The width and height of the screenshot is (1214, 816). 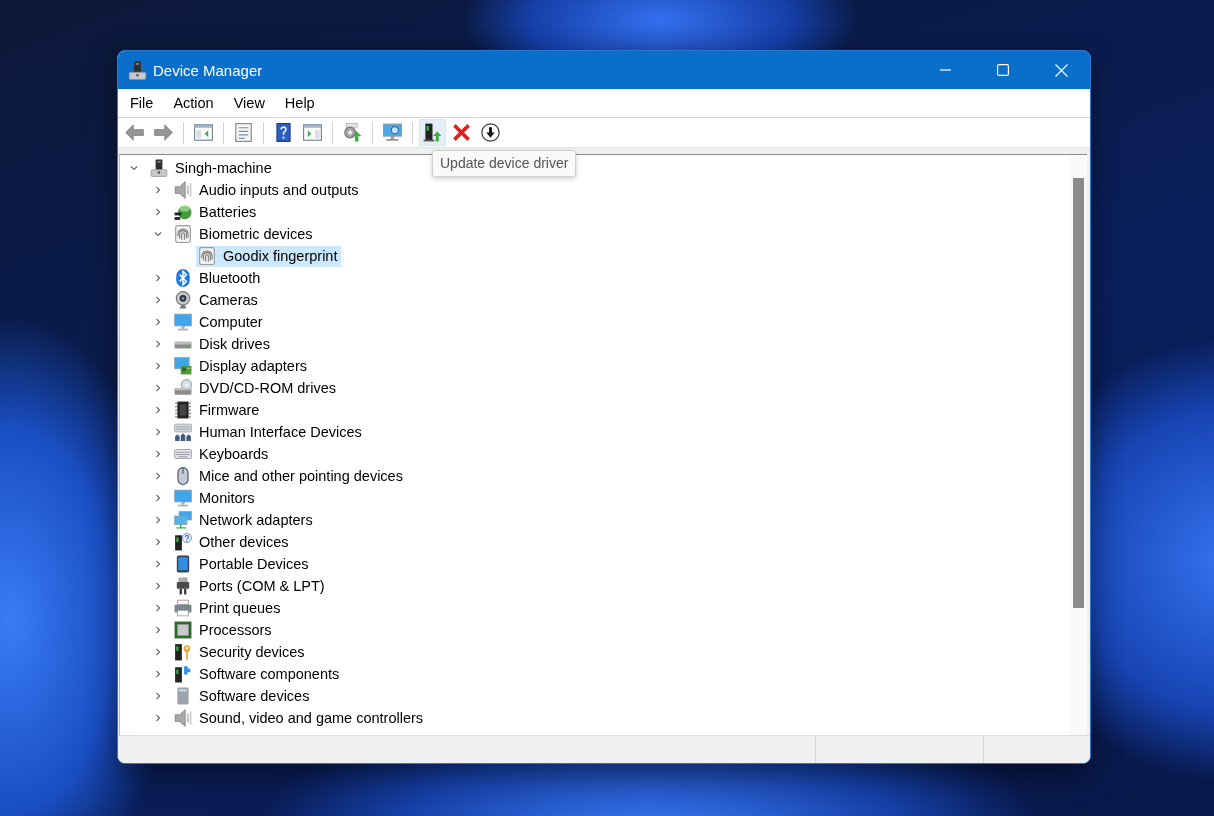 What do you see at coordinates (215, 498) in the screenshot?
I see `tree-item: Monitors` at bounding box center [215, 498].